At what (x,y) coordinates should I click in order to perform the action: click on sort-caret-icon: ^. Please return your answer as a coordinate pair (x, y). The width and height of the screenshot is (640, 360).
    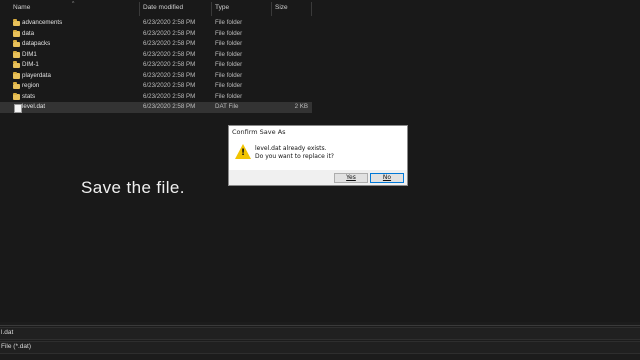
    Looking at the image, I should click on (73, 4).